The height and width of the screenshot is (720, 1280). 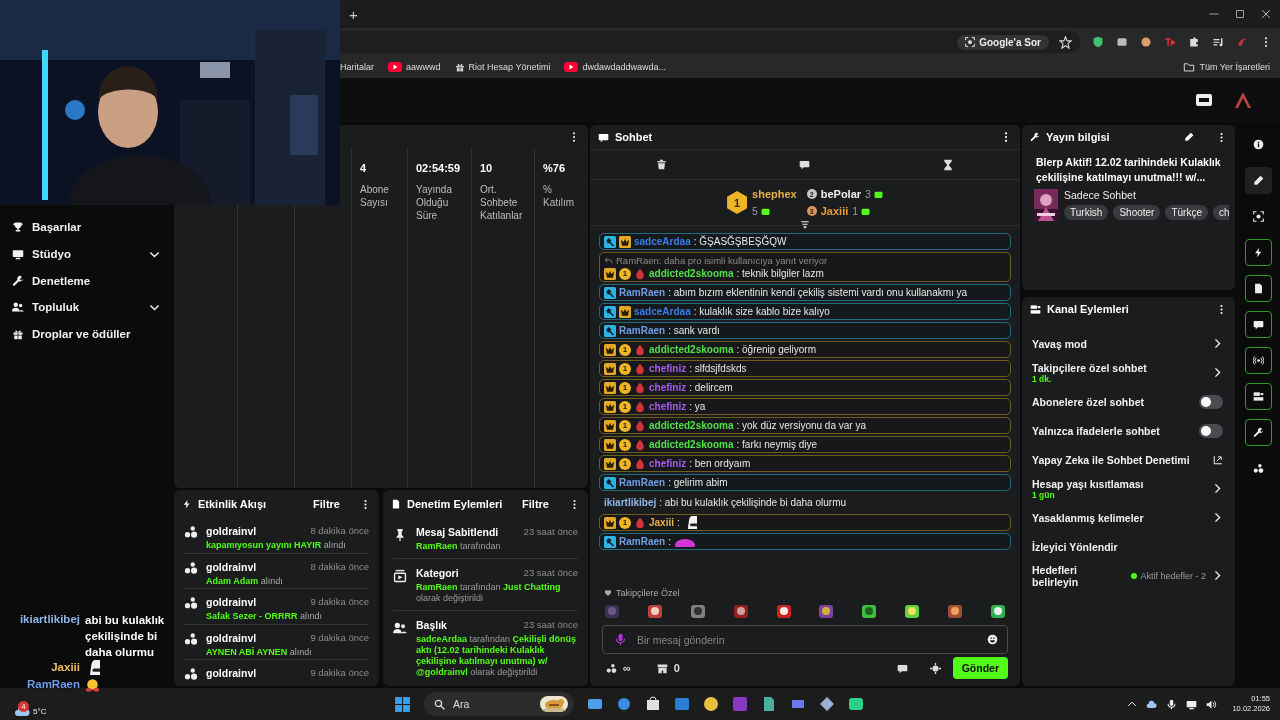 I want to click on category-tag: ch, so click(x=1221, y=212).